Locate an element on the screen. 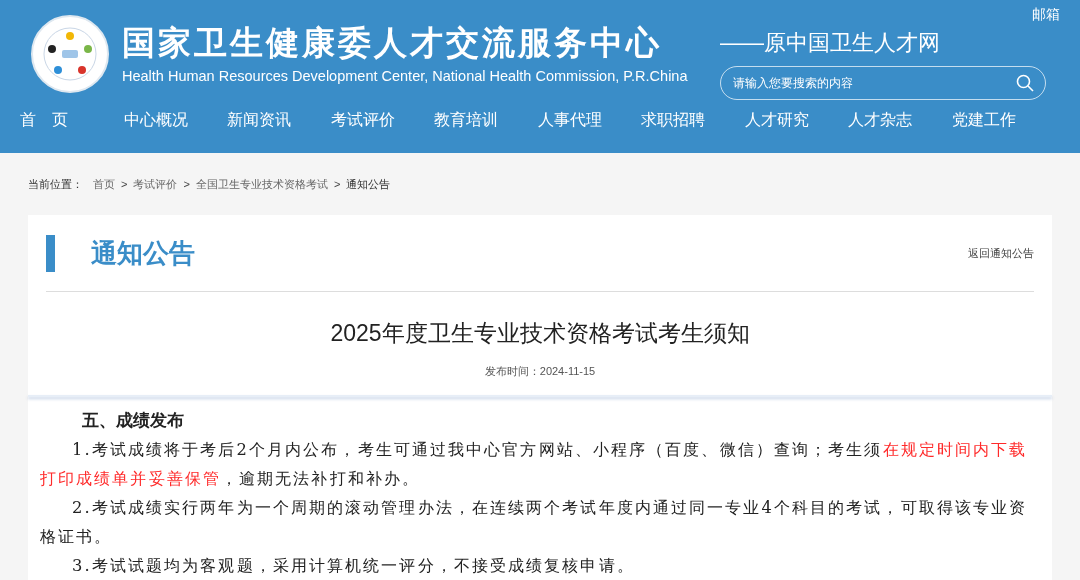 The width and height of the screenshot is (1080, 580). article-title: 2025年度卫生专业技术资格考试考生须知 is located at coordinates (540, 334).